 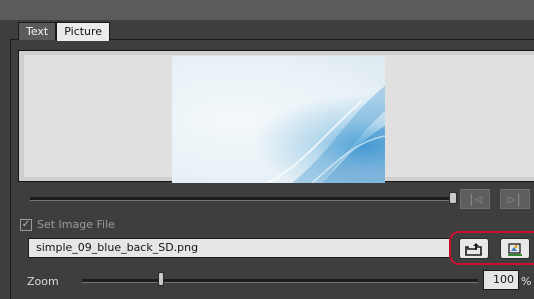 I want to click on tab-text: Text, so click(x=37, y=31).